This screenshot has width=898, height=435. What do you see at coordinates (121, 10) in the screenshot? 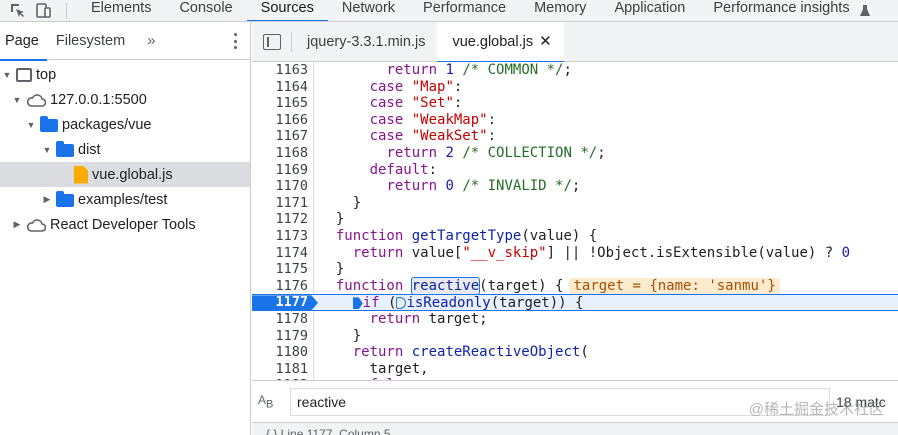
I see `tab-elements: Elements` at bounding box center [121, 10].